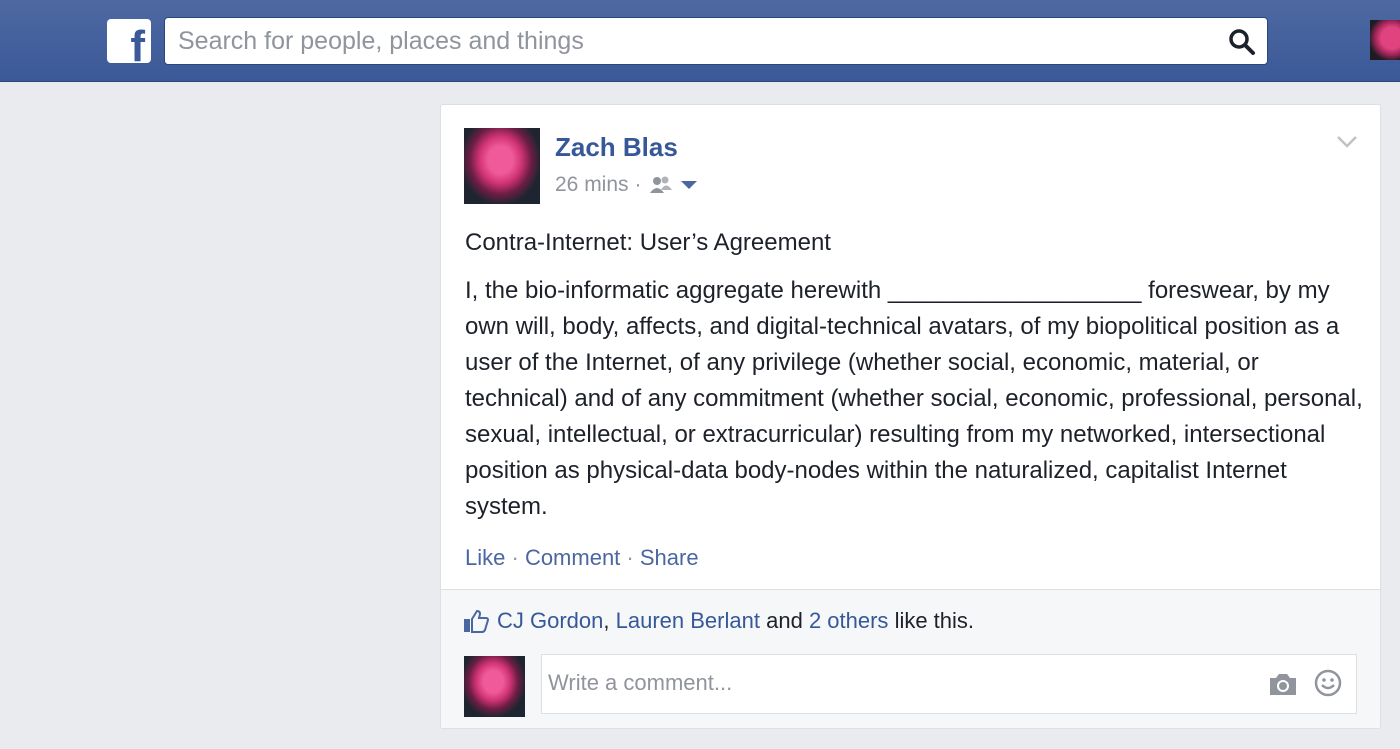  I want to click on post-title: Contra-Internet: User’s Agreement, so click(648, 242).